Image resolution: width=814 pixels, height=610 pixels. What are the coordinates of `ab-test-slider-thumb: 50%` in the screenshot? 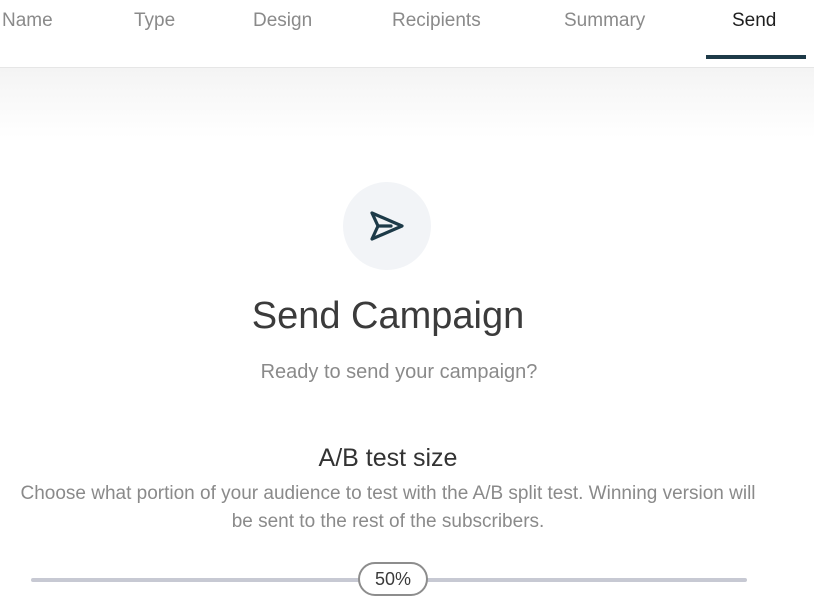 It's located at (393, 579).